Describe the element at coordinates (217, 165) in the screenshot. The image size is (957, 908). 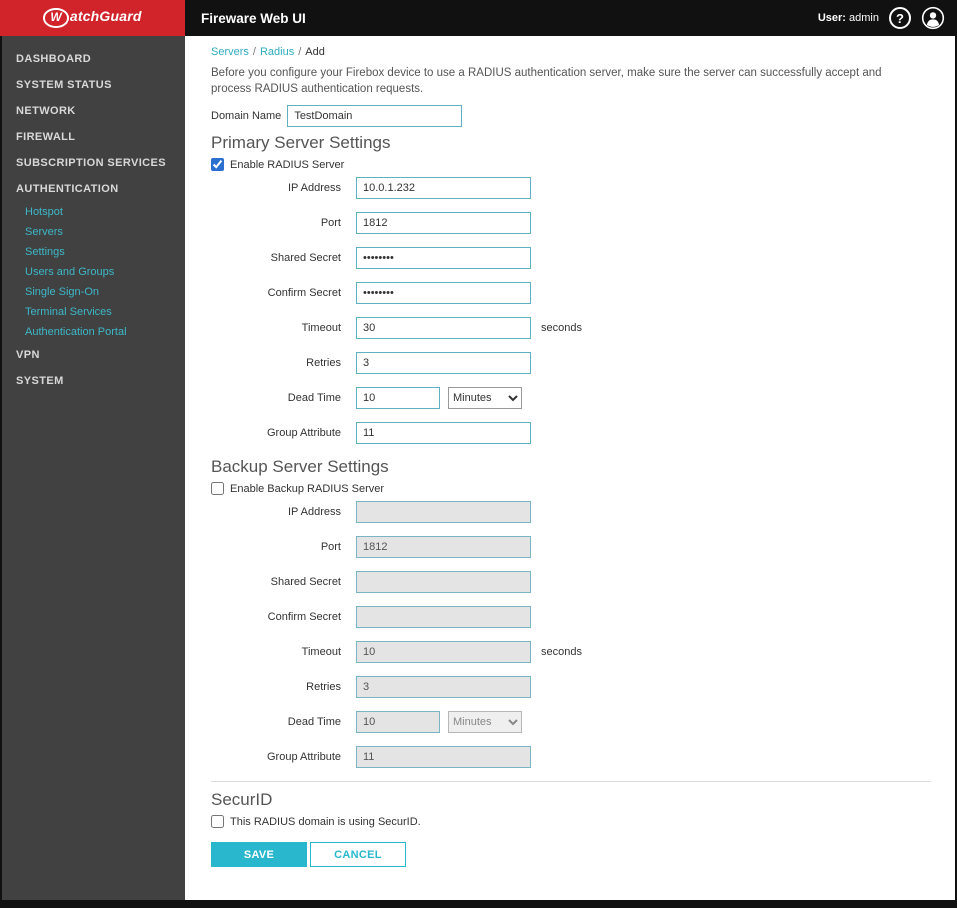
I see `enable-radius-checkbox` at that location.